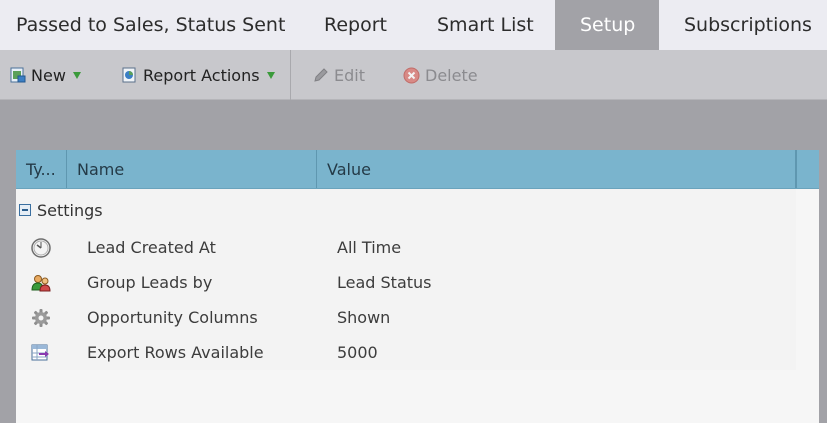  I want to click on clock-icon, so click(41, 248).